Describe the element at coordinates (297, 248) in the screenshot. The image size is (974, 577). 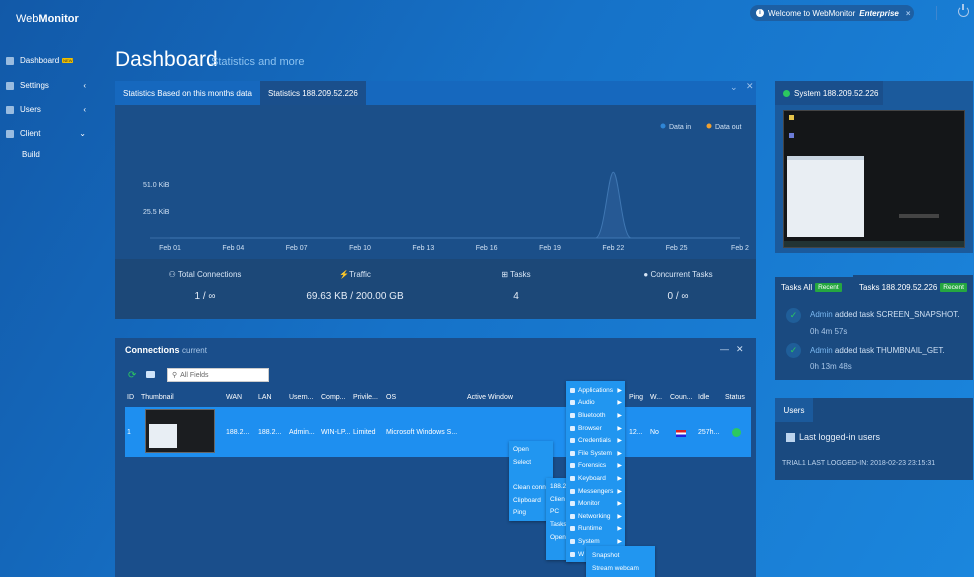
I see `x-tick-label: Feb 07` at that location.